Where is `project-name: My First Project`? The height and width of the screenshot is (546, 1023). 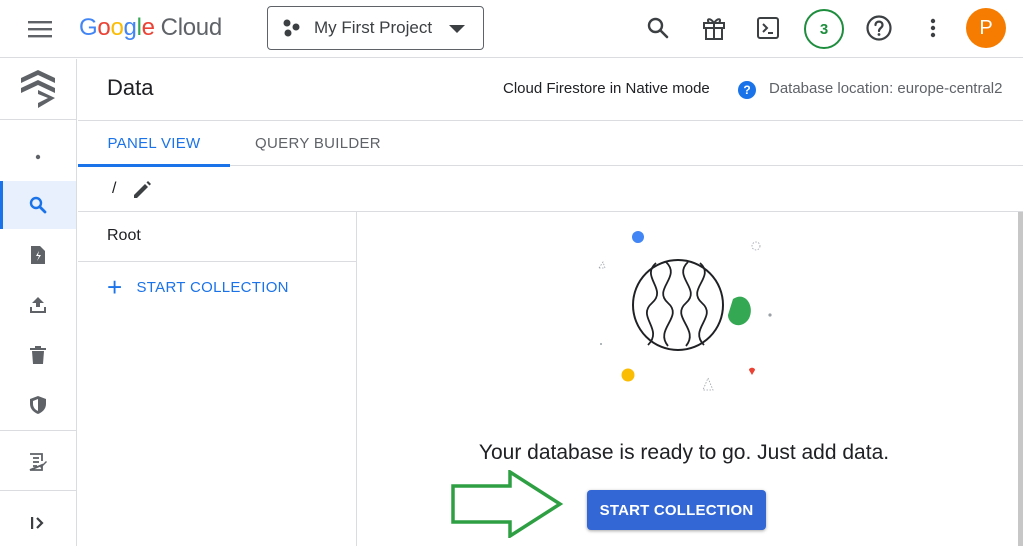
project-name: My First Project is located at coordinates (373, 27).